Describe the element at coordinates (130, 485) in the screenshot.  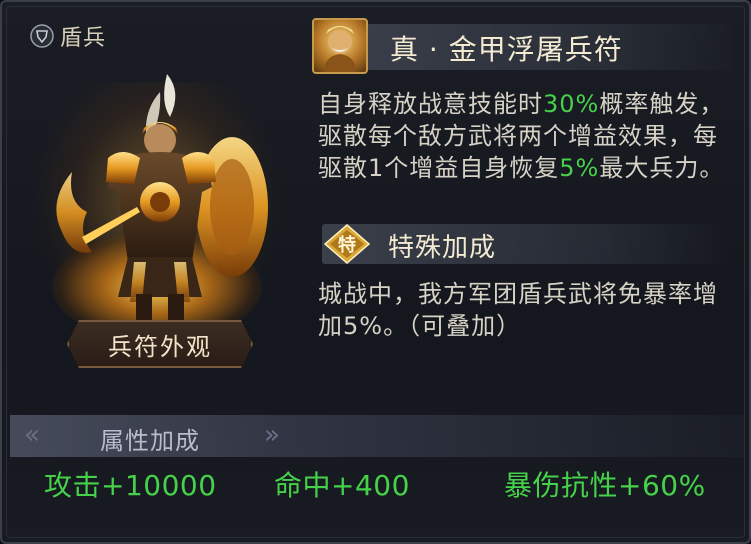
I see `stat-attack: 攻击+10000` at that location.